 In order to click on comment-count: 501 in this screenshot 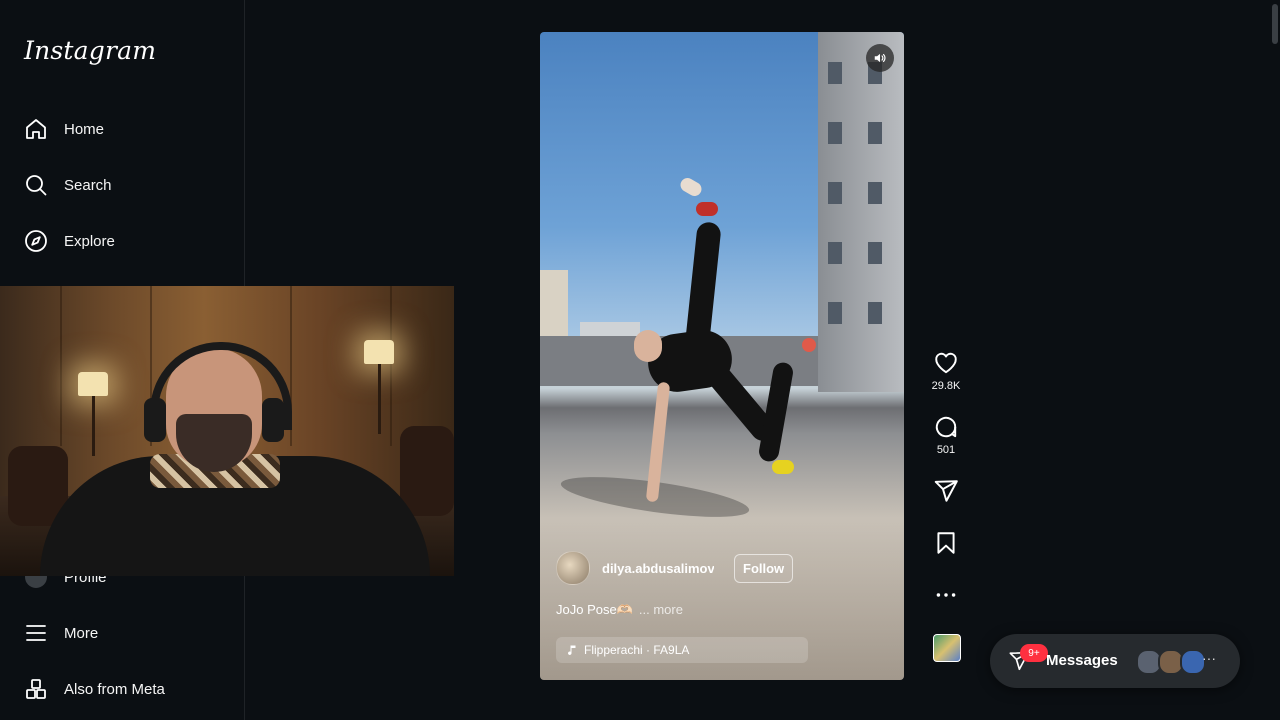, I will do `click(946, 450)`.